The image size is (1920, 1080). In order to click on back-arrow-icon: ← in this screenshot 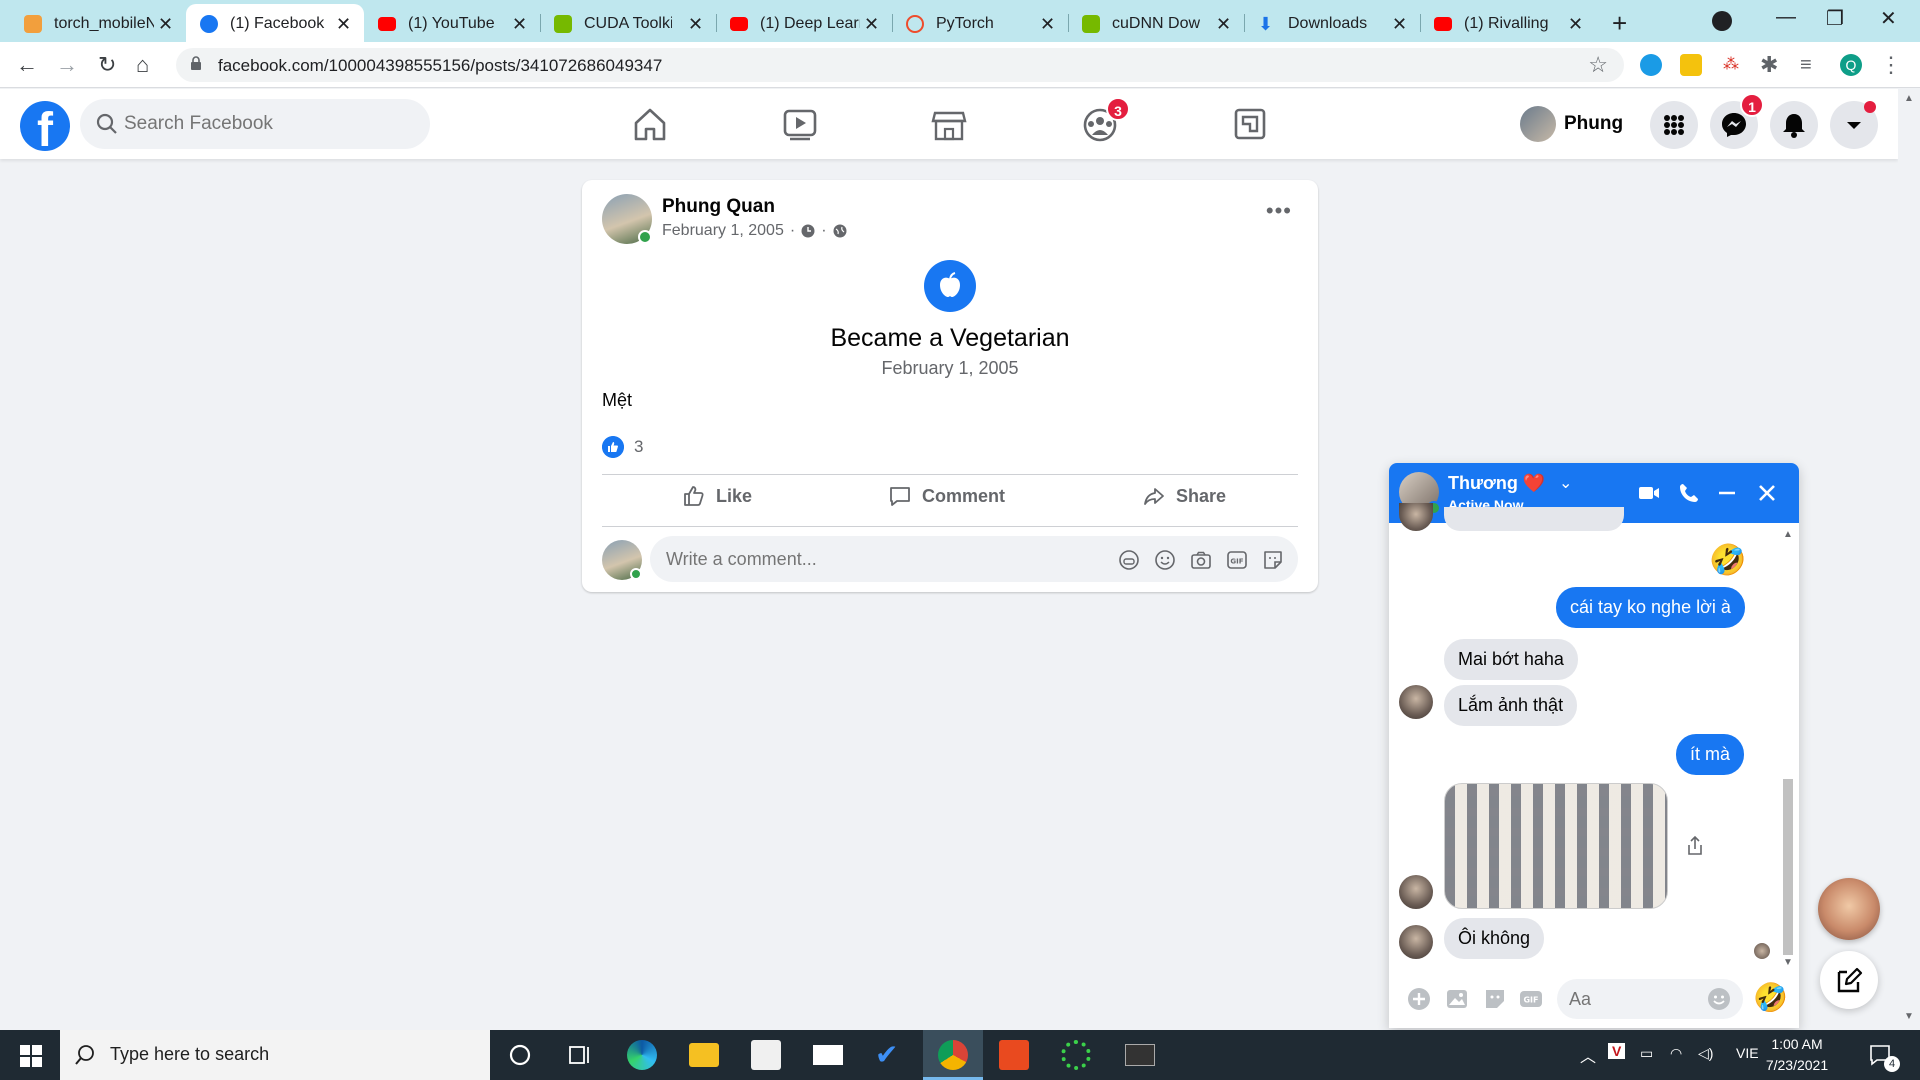, I will do `click(27, 65)`.